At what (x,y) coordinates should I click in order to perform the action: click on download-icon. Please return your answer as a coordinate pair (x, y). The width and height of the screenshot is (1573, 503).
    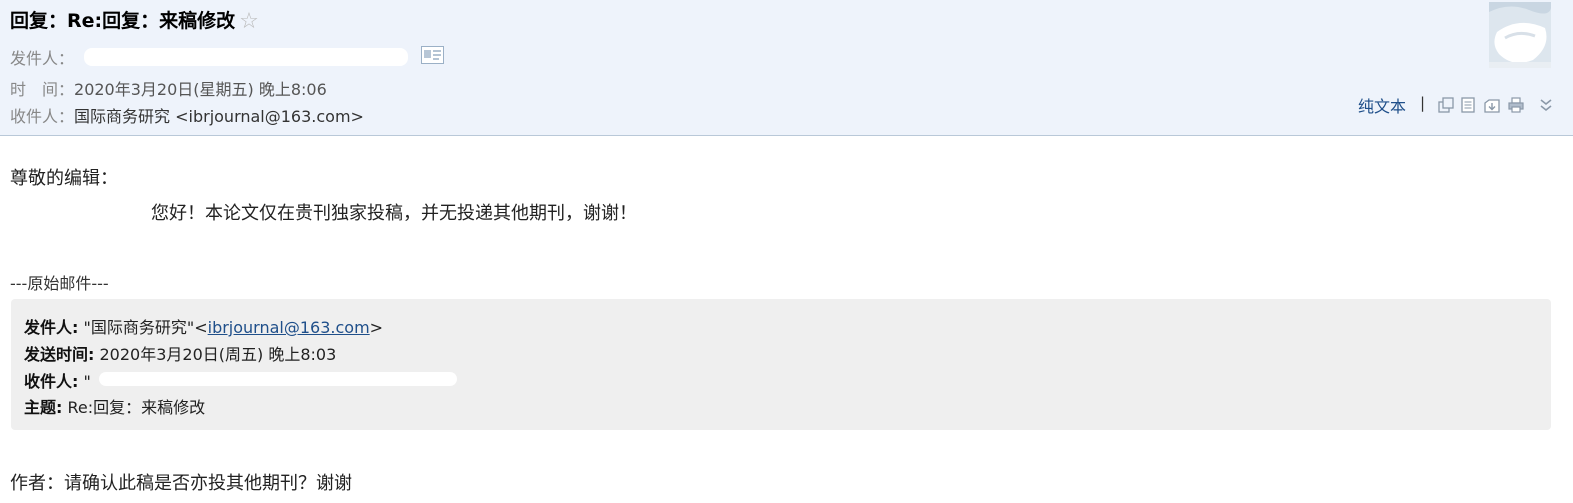
    Looking at the image, I should click on (1492, 105).